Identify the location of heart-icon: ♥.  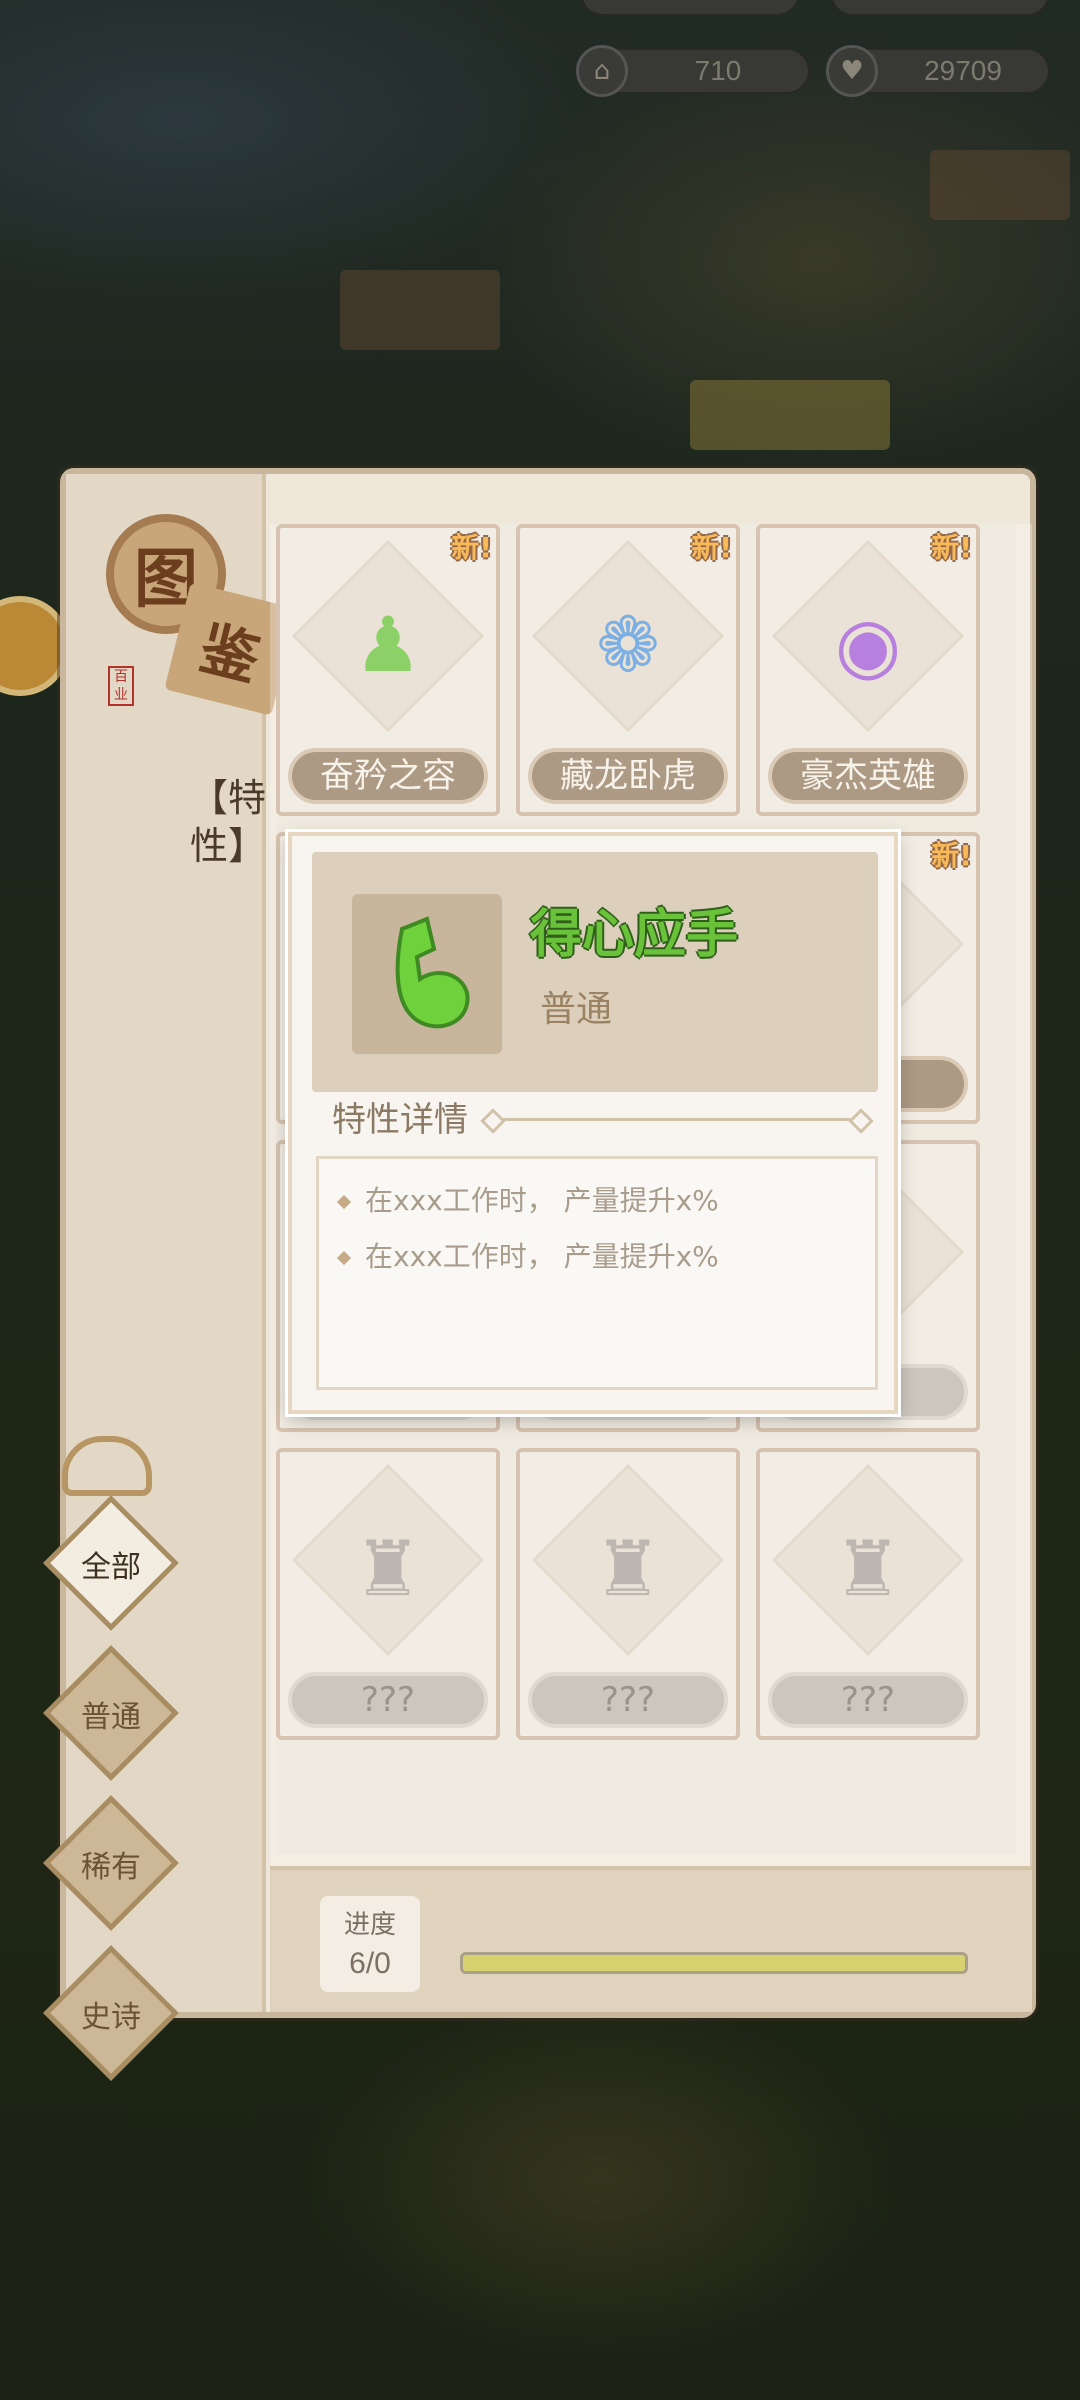
(852, 71).